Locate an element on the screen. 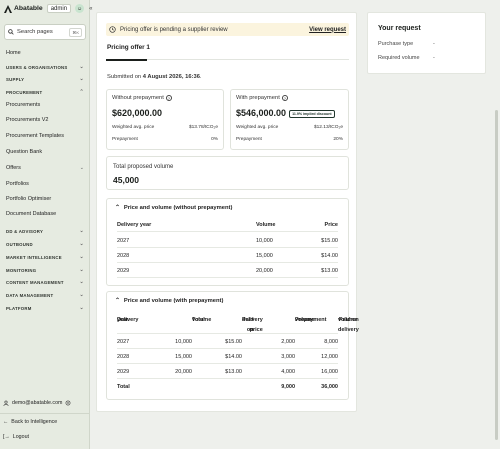 The width and height of the screenshot is (500, 449). workspace-select: admin is located at coordinates (59, 8).